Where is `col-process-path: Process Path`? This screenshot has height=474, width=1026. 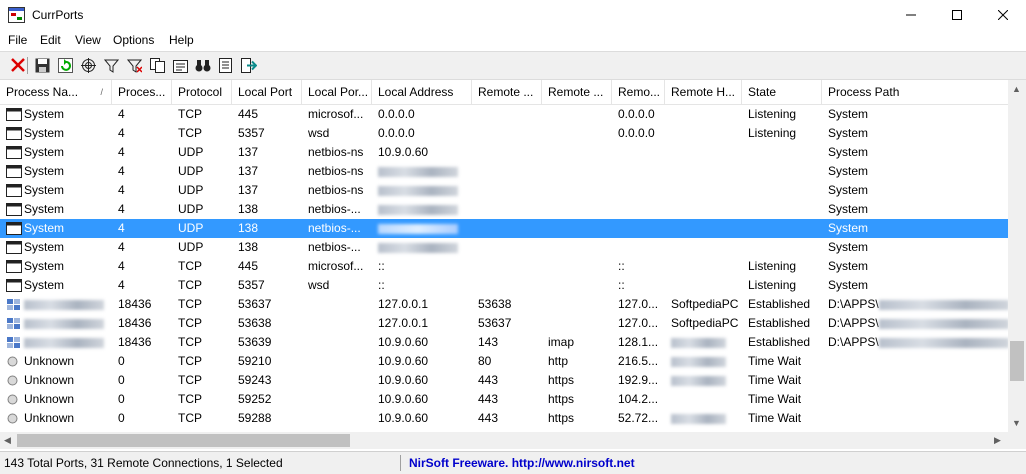
col-process-path: Process Path is located at coordinates (915, 92).